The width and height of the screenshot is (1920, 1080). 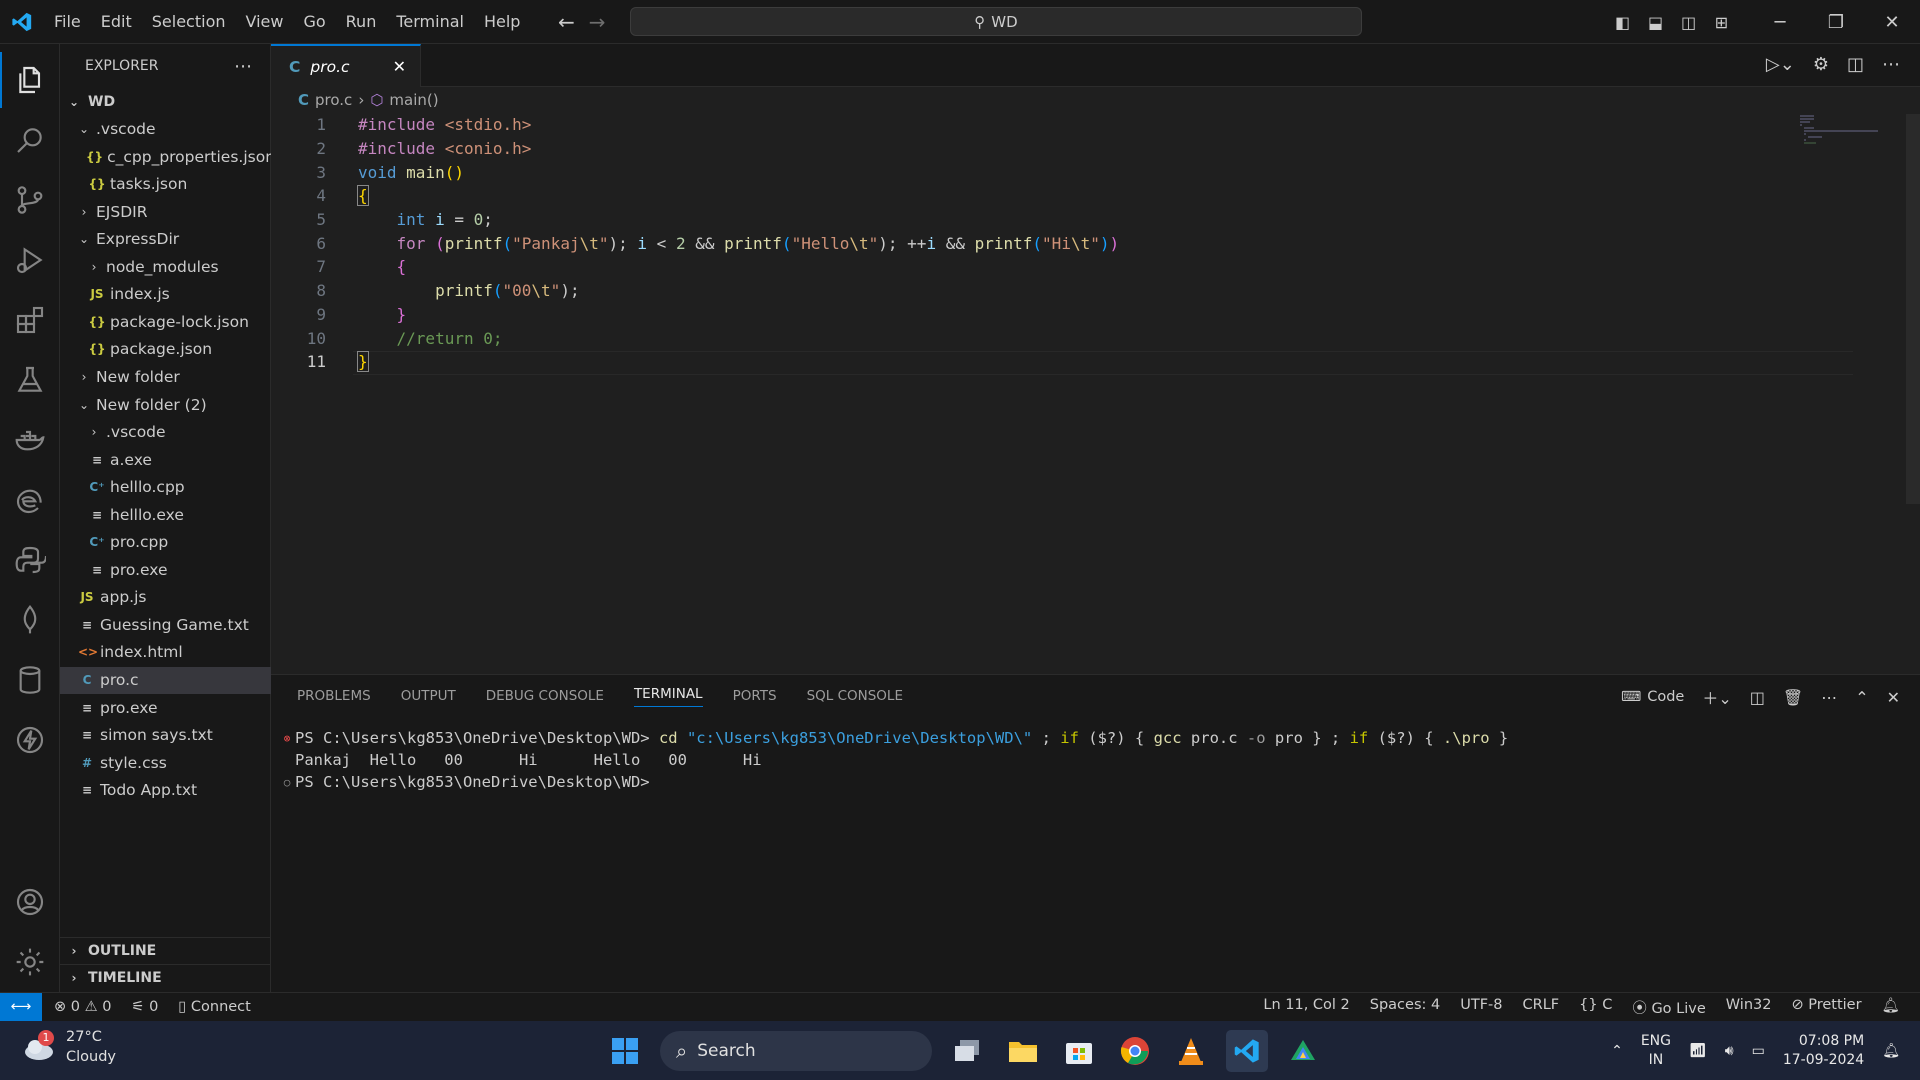 I want to click on tree-item: ≡ Guessing Game.txt, so click(x=165, y=624).